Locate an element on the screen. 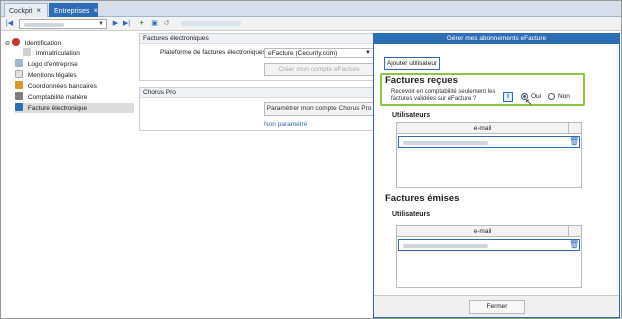  sent-users-table: e-mail 🗑 is located at coordinates (489, 256).